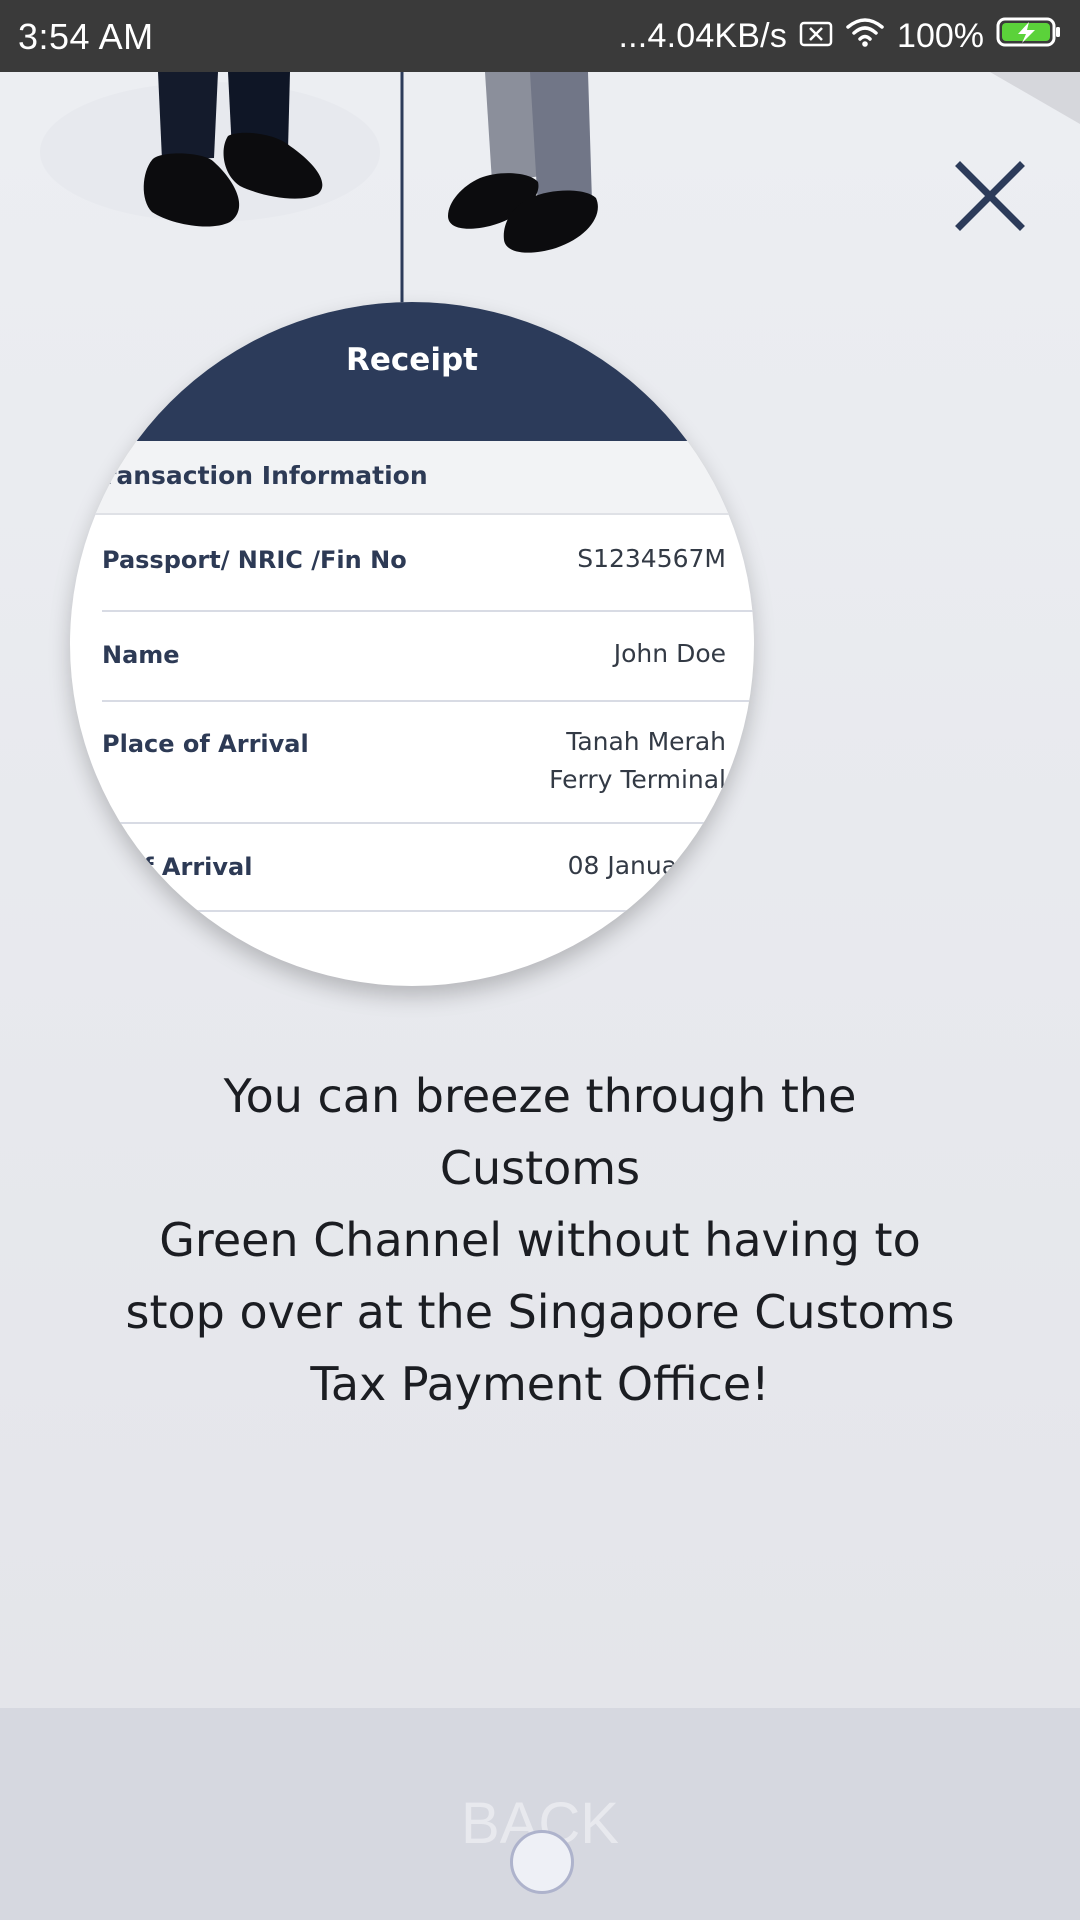 The width and height of the screenshot is (1080, 1920). Describe the element at coordinates (542, 1862) in the screenshot. I see `touch-indicator` at that location.